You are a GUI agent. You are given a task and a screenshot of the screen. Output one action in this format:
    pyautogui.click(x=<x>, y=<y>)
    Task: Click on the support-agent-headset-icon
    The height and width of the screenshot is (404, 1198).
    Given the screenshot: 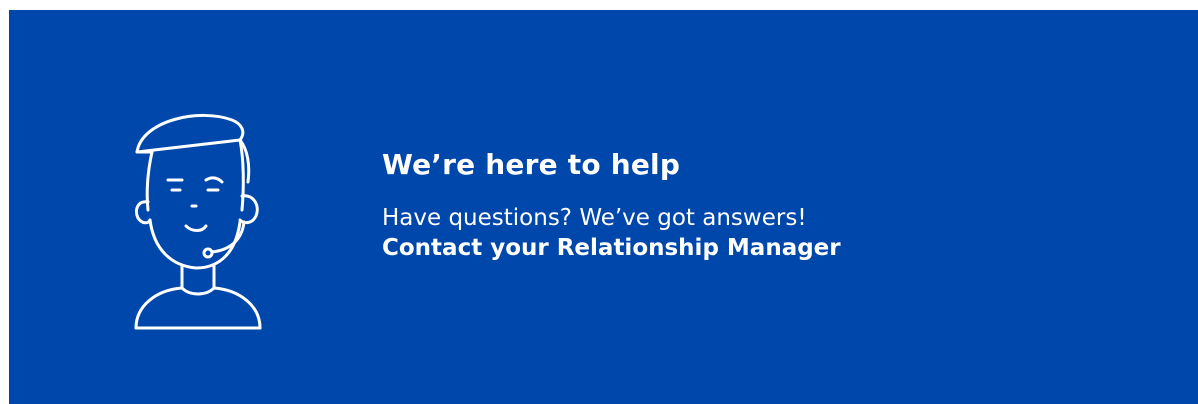 What is the action you would take?
    pyautogui.click(x=198, y=221)
    